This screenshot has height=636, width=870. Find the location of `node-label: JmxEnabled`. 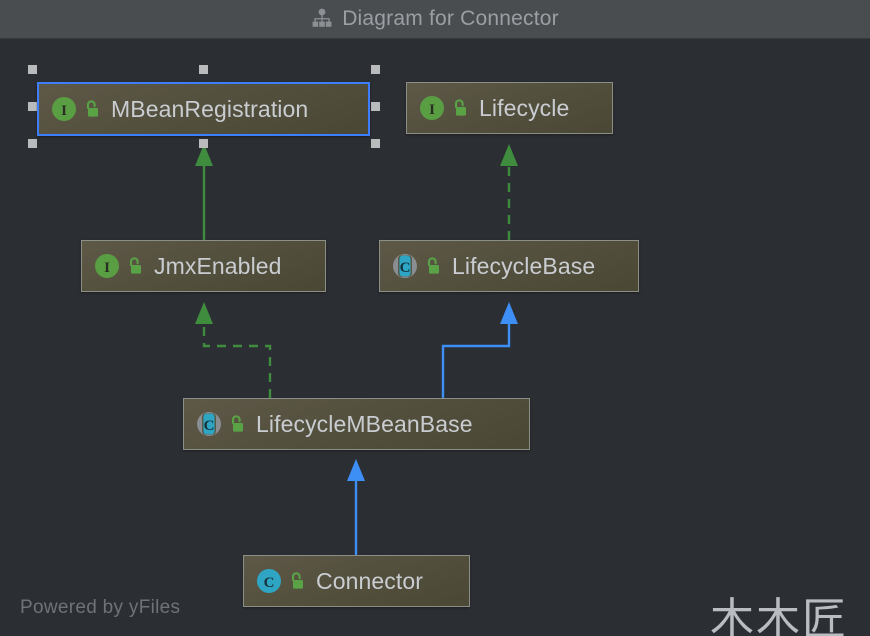

node-label: JmxEnabled is located at coordinates (218, 265).